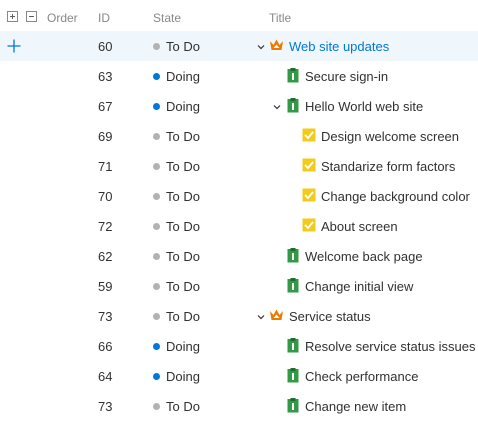  I want to click on table-row: 69 To Do Design welcome screen, so click(239, 136).